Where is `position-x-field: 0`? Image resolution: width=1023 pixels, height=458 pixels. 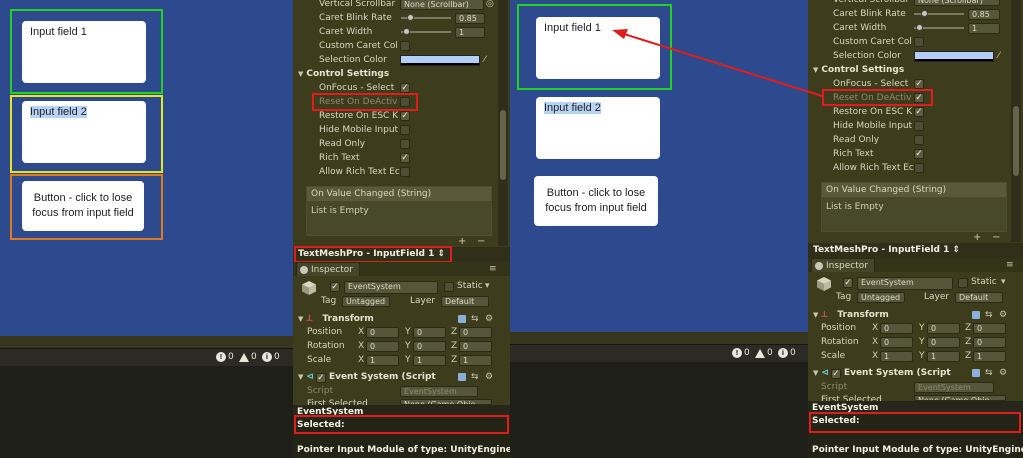 position-x-field: 0 is located at coordinates (382, 332).